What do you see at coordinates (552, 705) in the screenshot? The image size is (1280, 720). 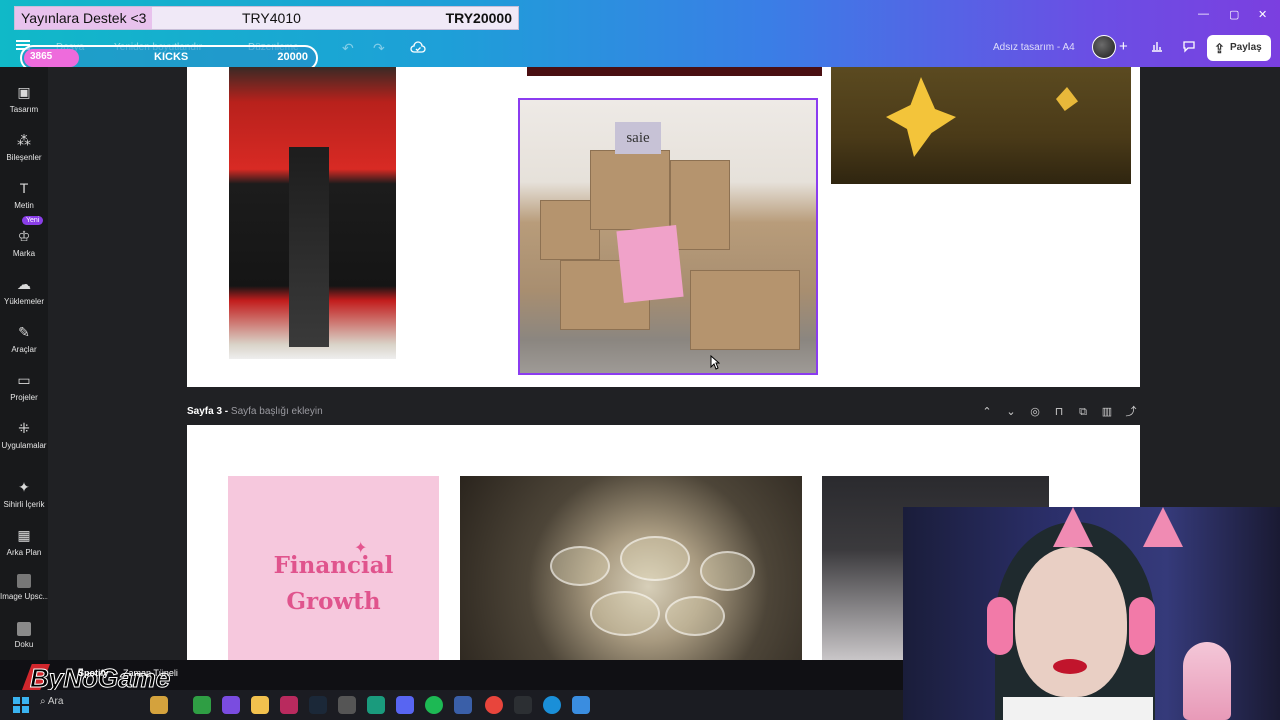 I see `edge-icon` at bounding box center [552, 705].